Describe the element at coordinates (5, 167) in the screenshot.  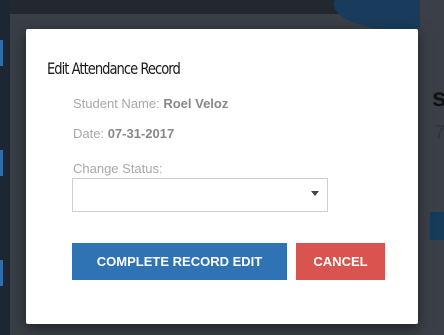
I see `background-sidebar` at that location.